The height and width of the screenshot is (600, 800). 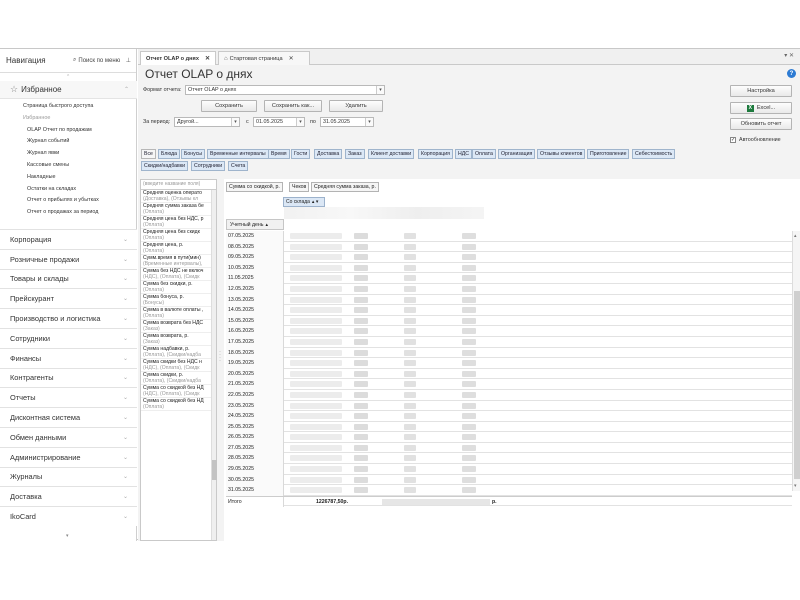 I want to click on pivot-row: 29.05.2025, so click(x=509, y=469).